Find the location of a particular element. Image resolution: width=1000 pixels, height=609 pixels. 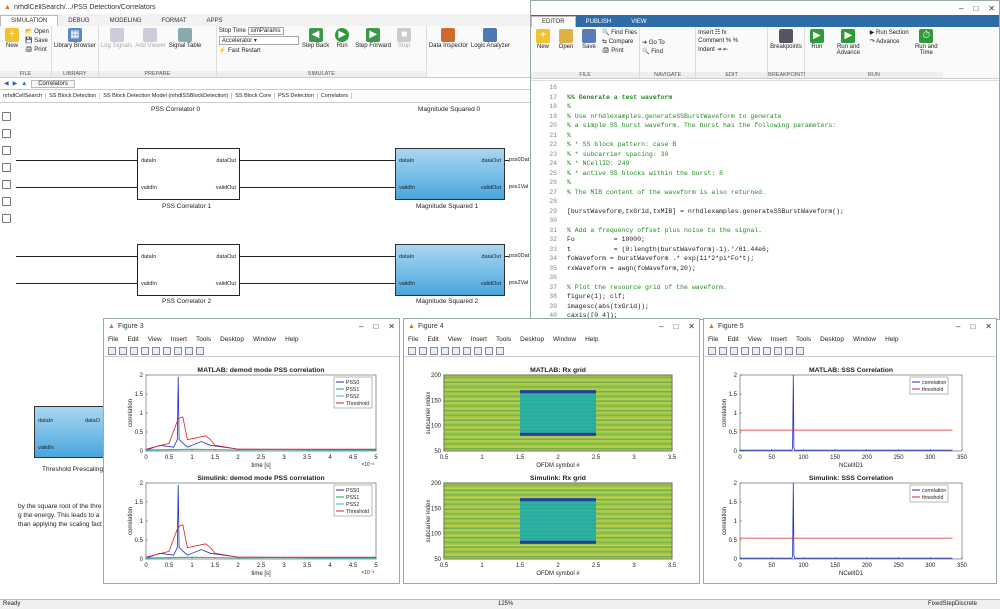

outport-pss1-valid: pss1Val is located at coordinates (518, 187).